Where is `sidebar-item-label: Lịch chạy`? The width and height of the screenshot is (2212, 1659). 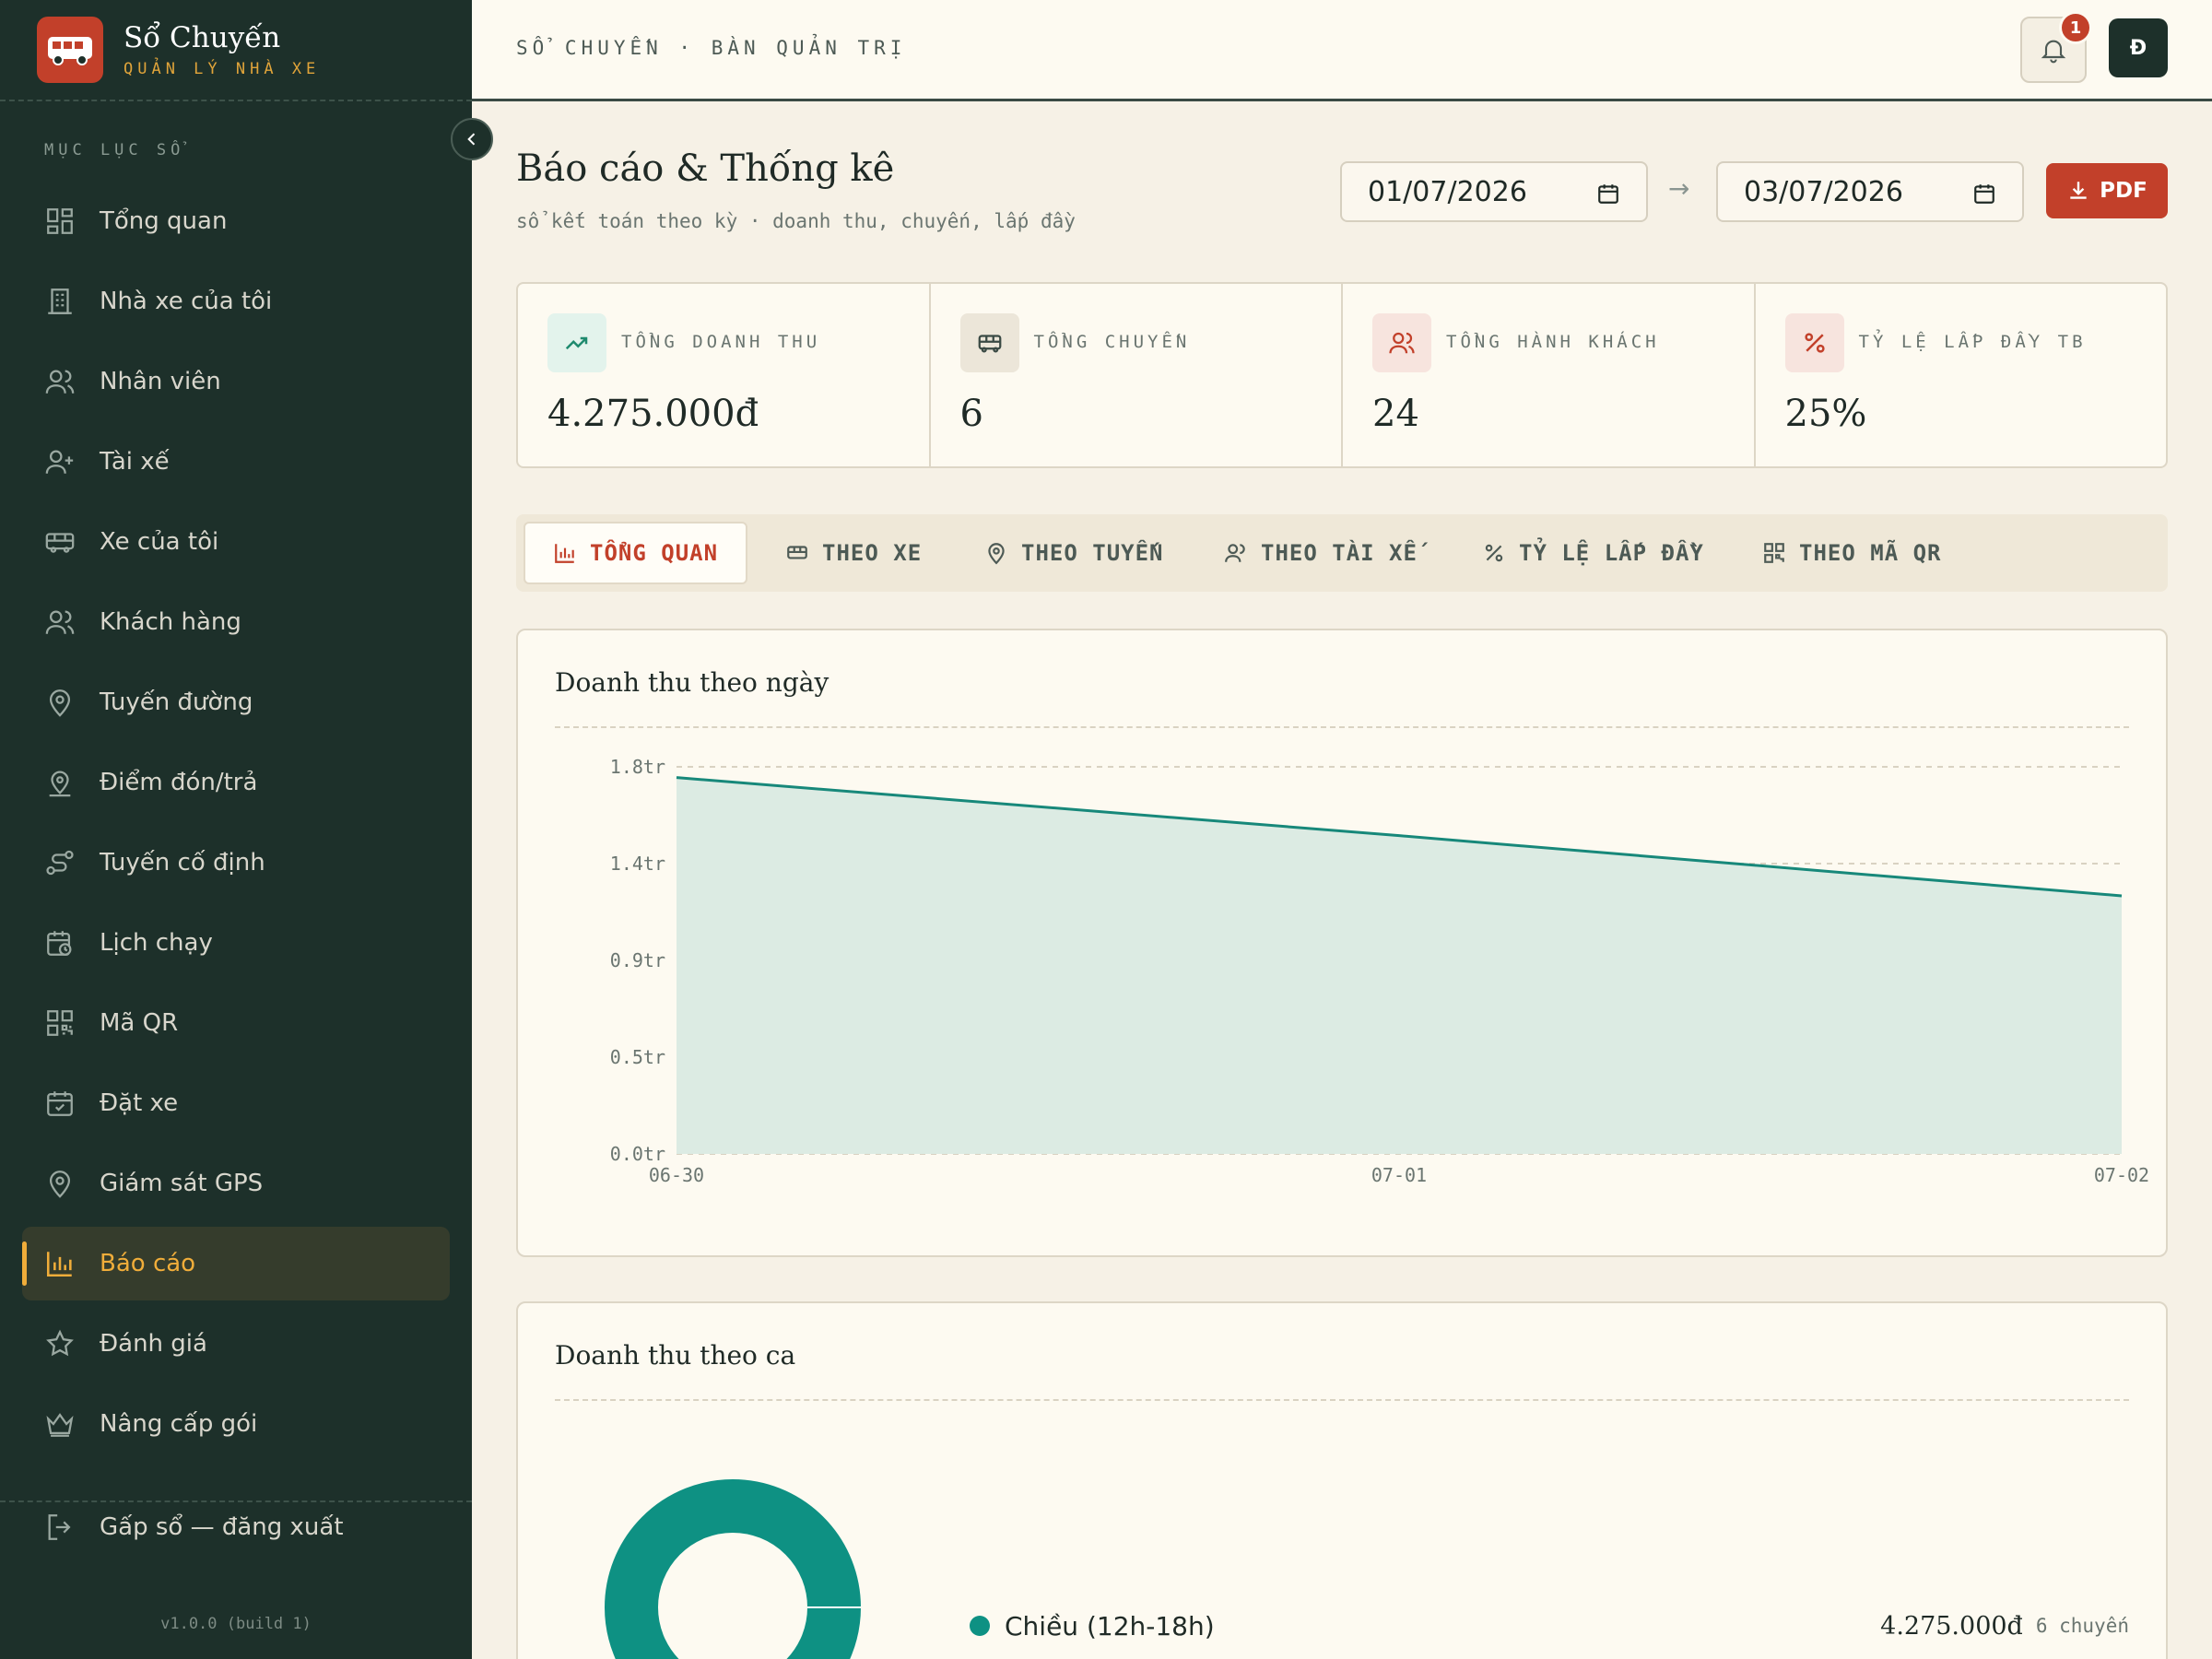 sidebar-item-label: Lịch chạy is located at coordinates (156, 943).